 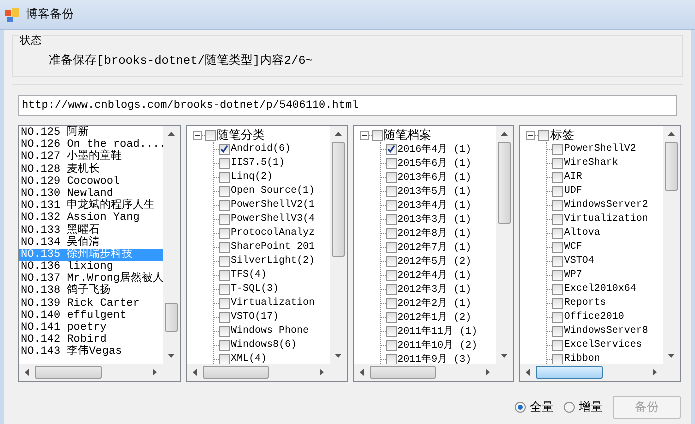 I want to click on tree-node: WireShark, so click(x=591, y=163).